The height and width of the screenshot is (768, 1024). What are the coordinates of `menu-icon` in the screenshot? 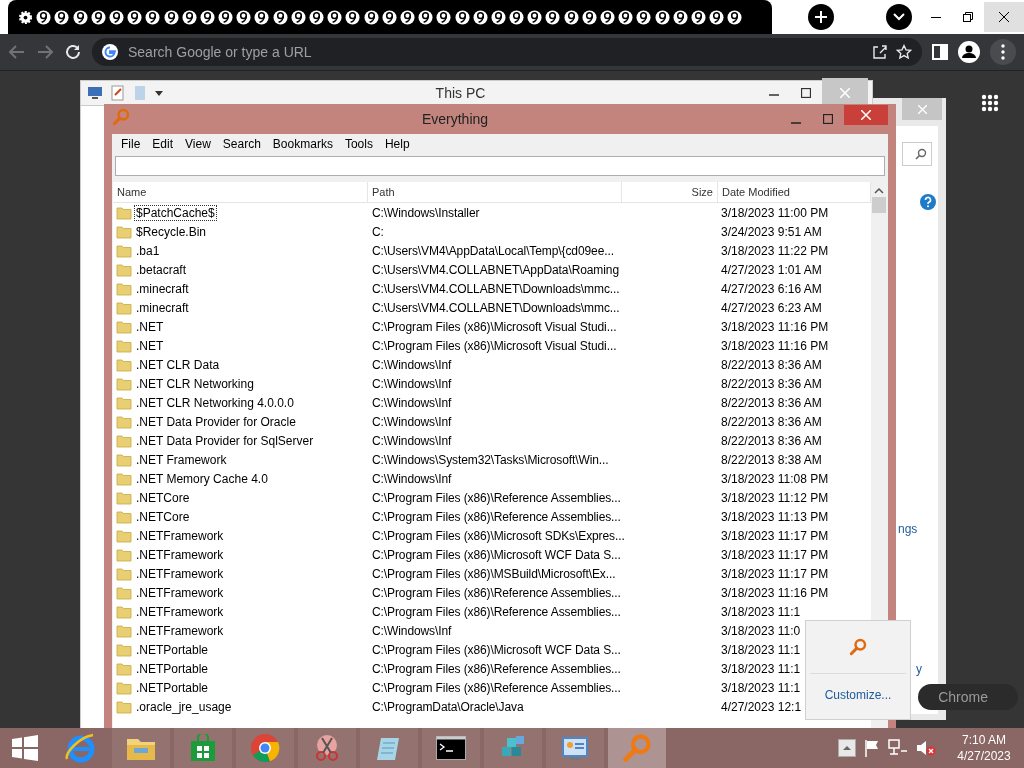 It's located at (1003, 52).